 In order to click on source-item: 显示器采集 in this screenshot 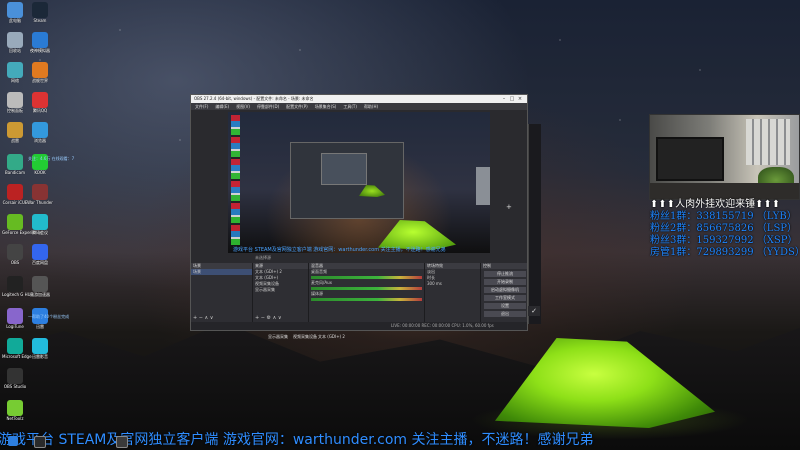, I will do `click(280, 290)`.